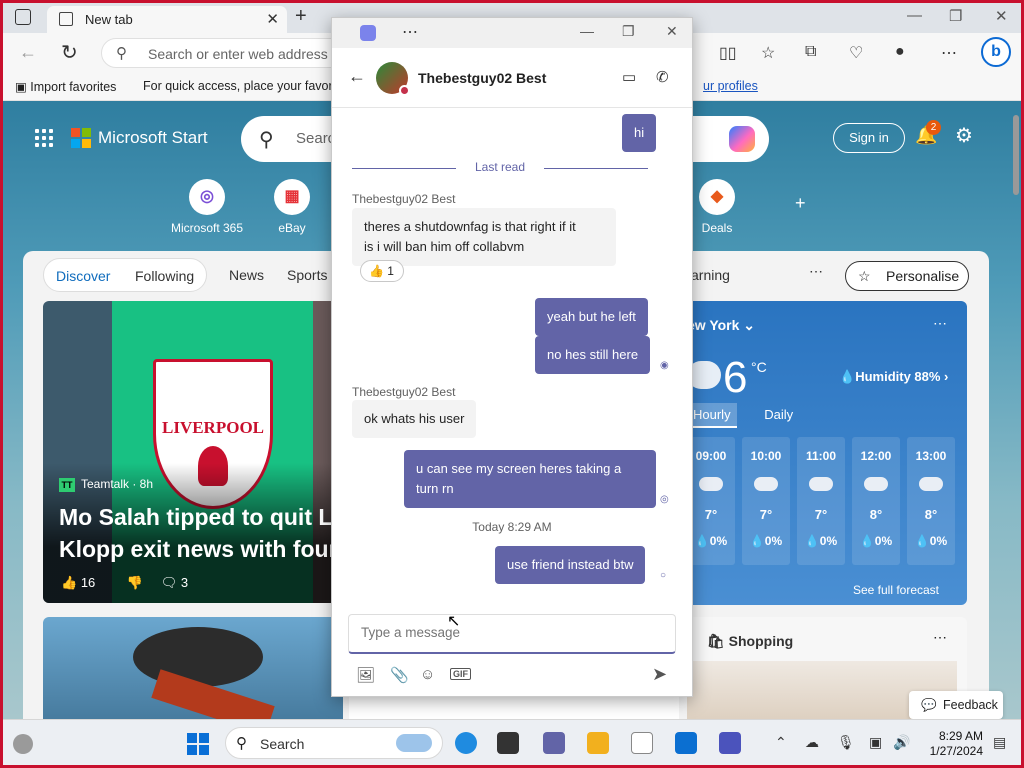 The width and height of the screenshot is (1024, 768). I want to click on close-window-icon: ✕, so click(1001, 16).